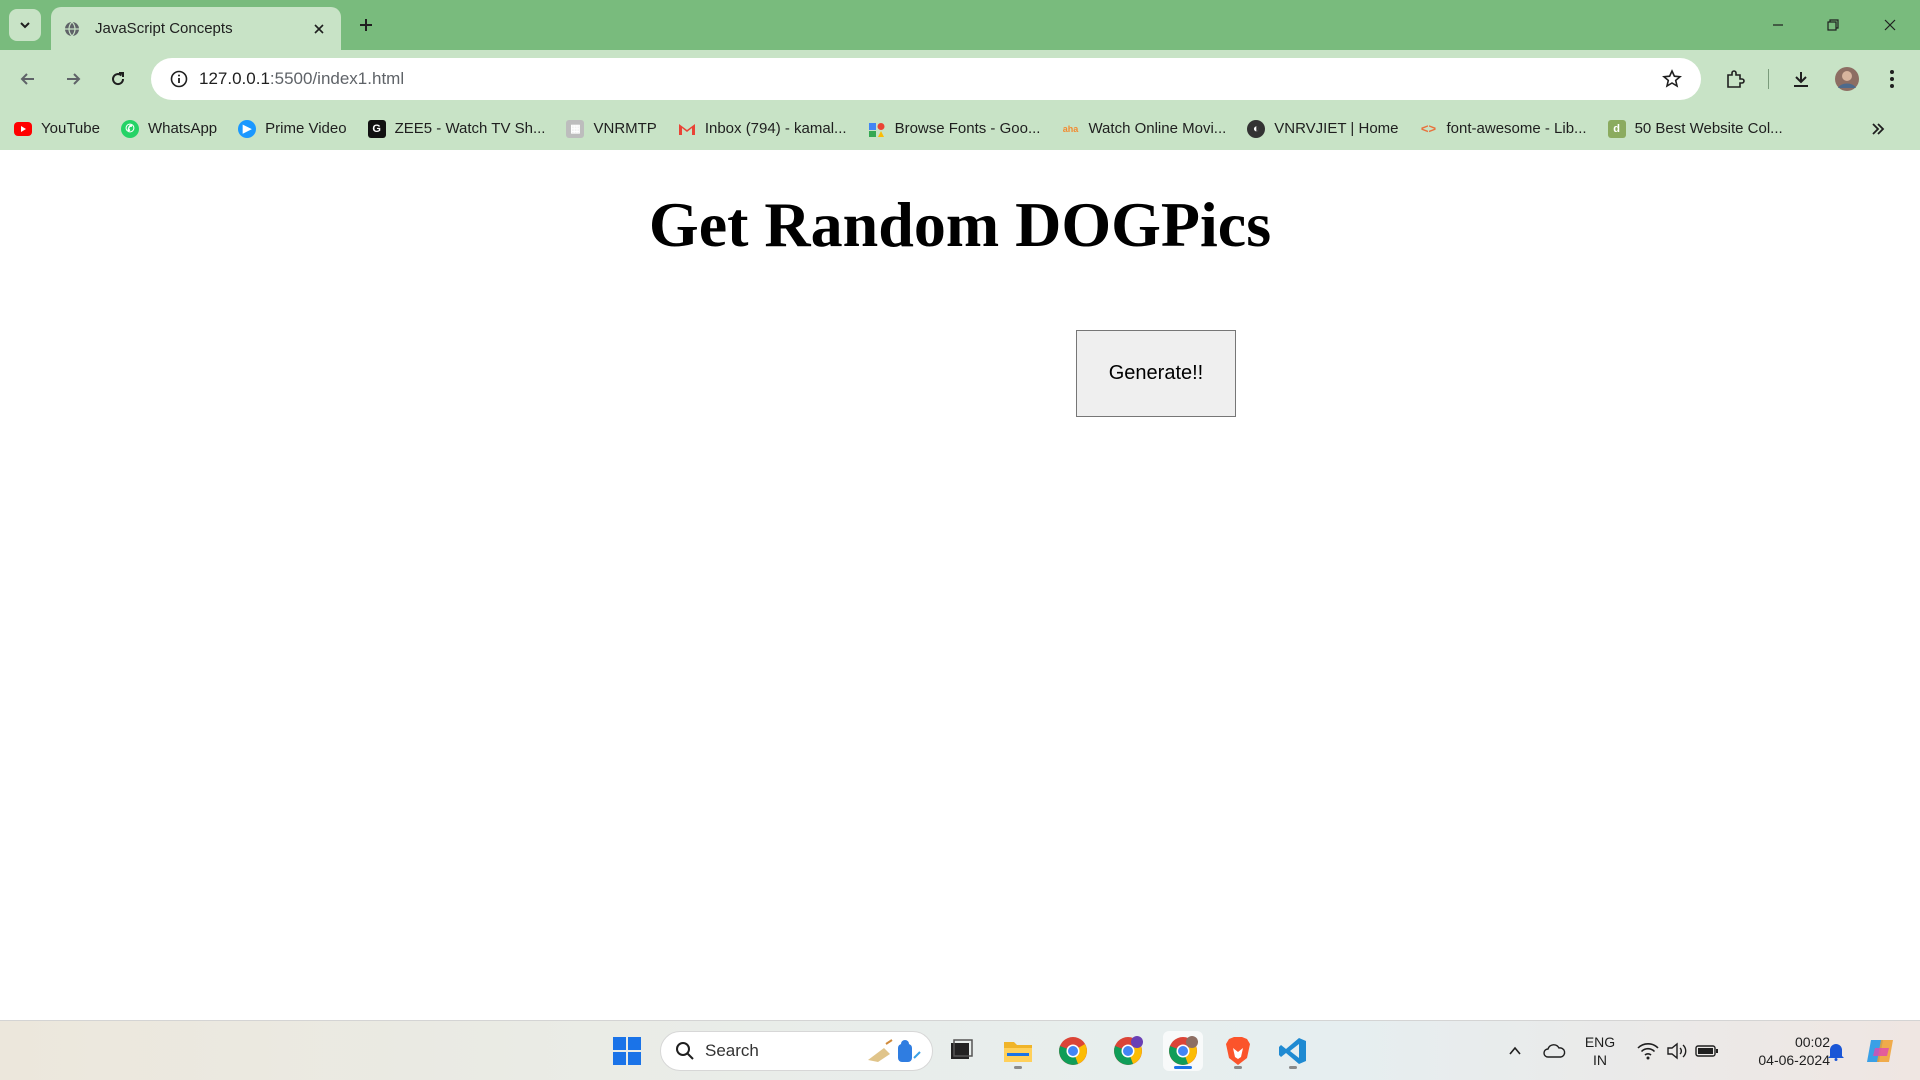 Image resolution: width=1920 pixels, height=1080 pixels. I want to click on language-code: ENG, so click(1600, 1042).